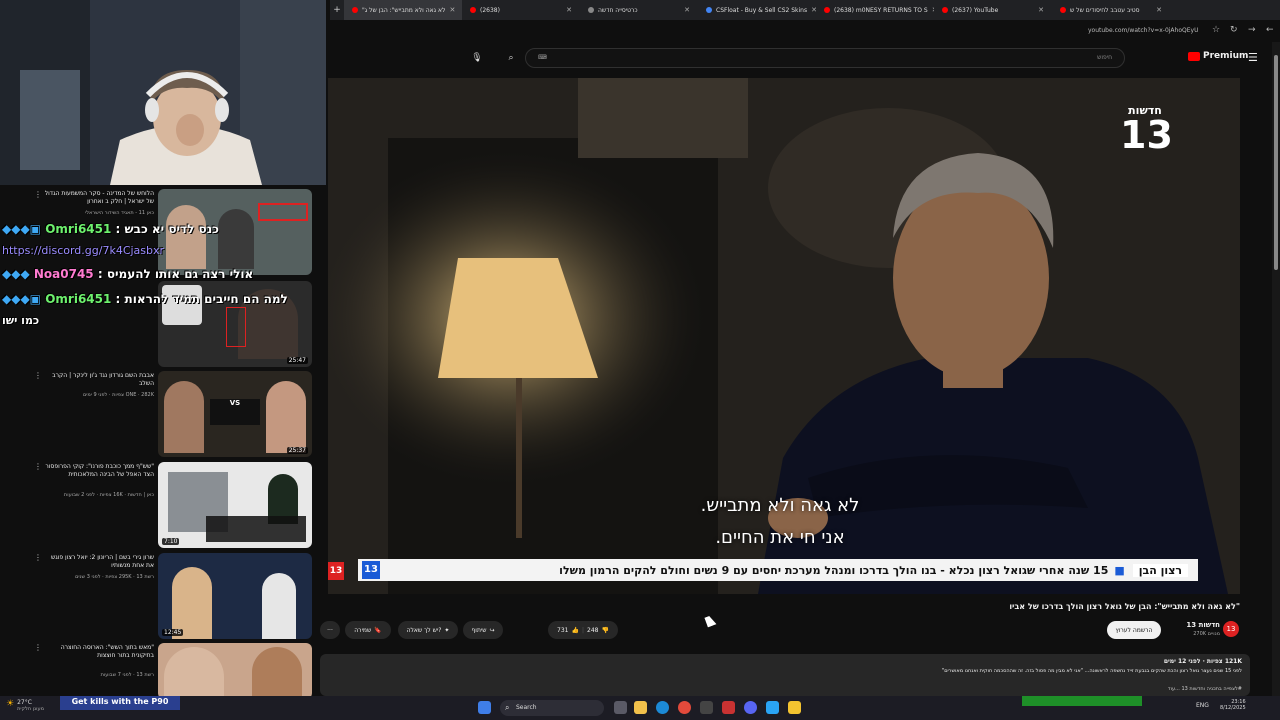 The height and width of the screenshot is (720, 1280). Describe the element at coordinates (120, 703) in the screenshot. I see `ad-banner: Get kills with the P90` at that location.